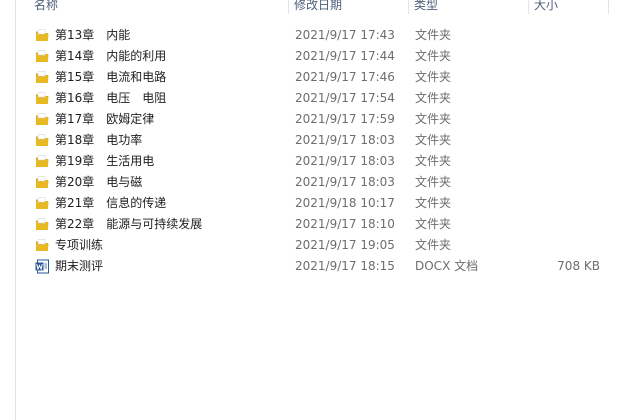  What do you see at coordinates (105, 161) in the screenshot?
I see `file-name: 第19章 生活用电` at bounding box center [105, 161].